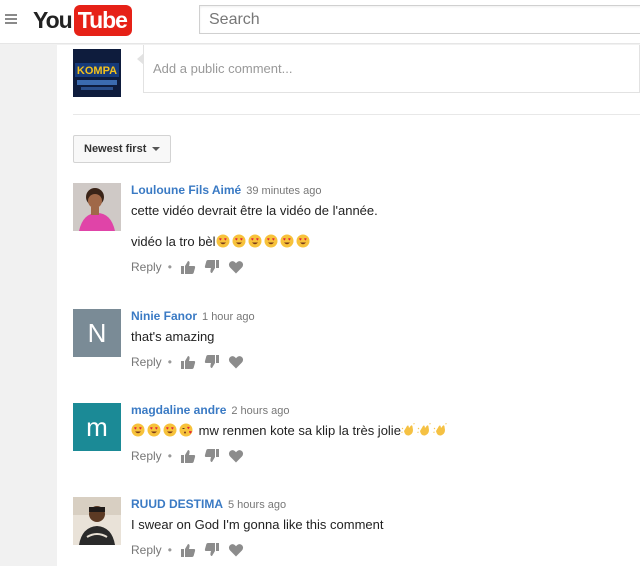 This screenshot has height=566, width=640. What do you see at coordinates (391, 68) in the screenshot?
I see `comment-input` at bounding box center [391, 68].